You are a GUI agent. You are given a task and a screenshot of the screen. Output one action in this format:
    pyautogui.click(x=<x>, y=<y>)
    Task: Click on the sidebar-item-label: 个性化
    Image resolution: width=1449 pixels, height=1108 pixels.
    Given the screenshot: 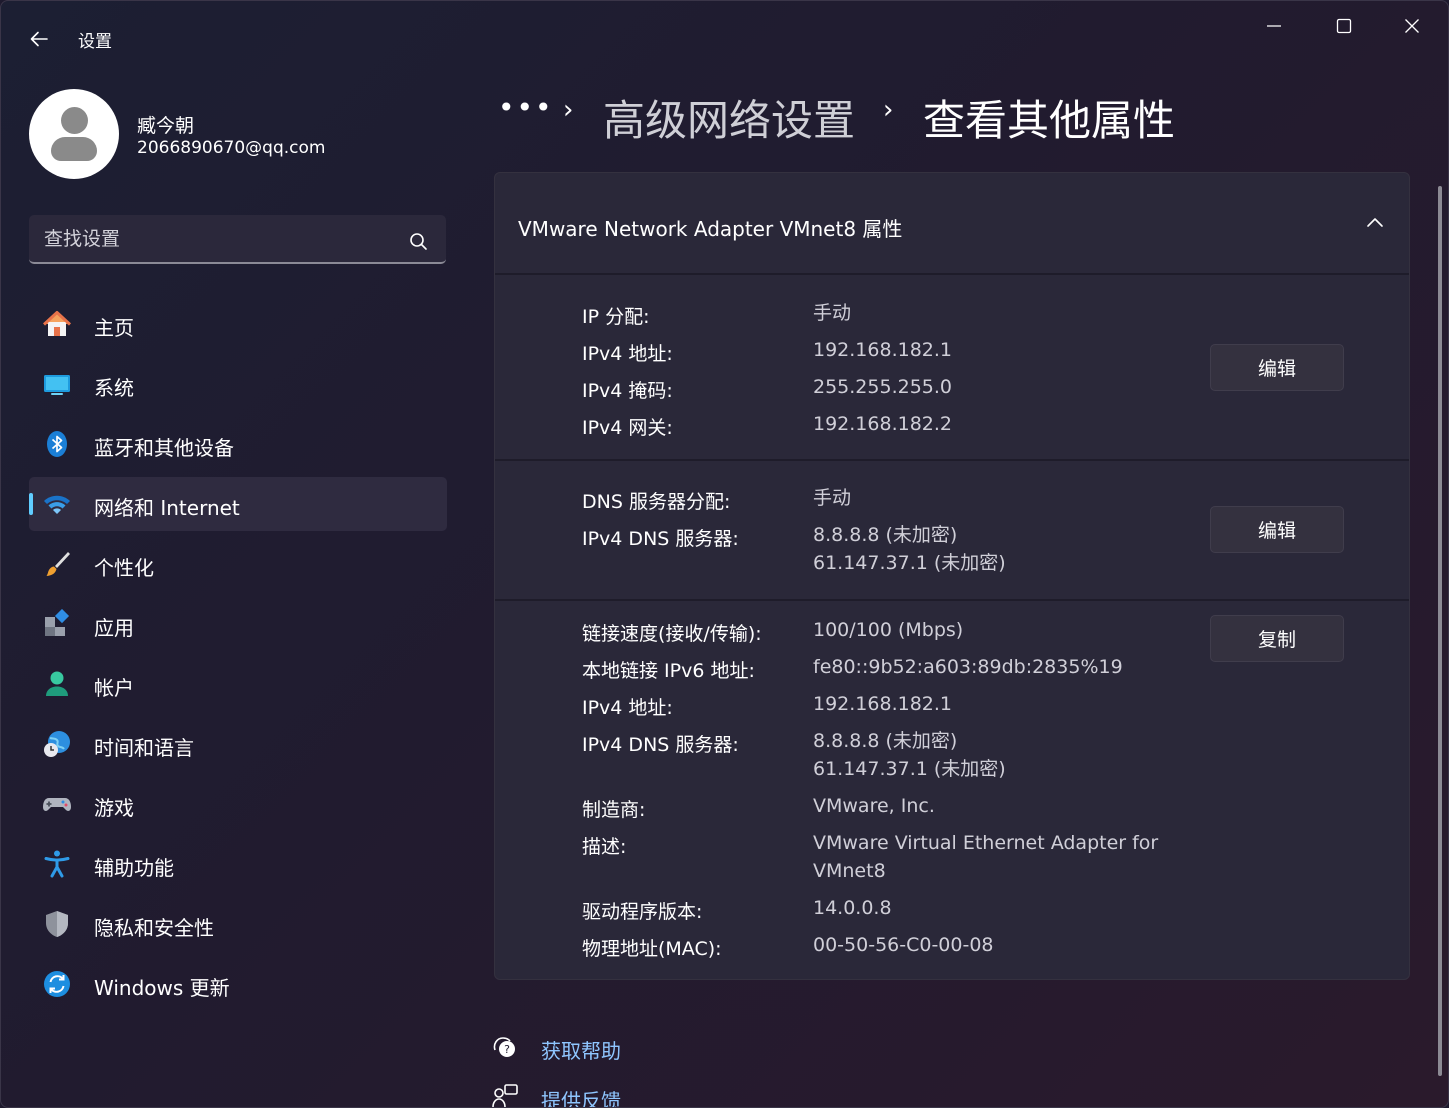 What is the action you would take?
    pyautogui.click(x=124, y=568)
    